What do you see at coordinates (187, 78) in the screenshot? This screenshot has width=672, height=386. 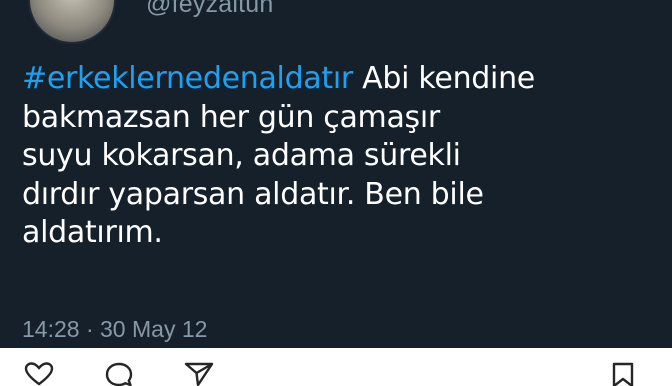 I see `hashtag-link: #erkeklernedenaldatır` at bounding box center [187, 78].